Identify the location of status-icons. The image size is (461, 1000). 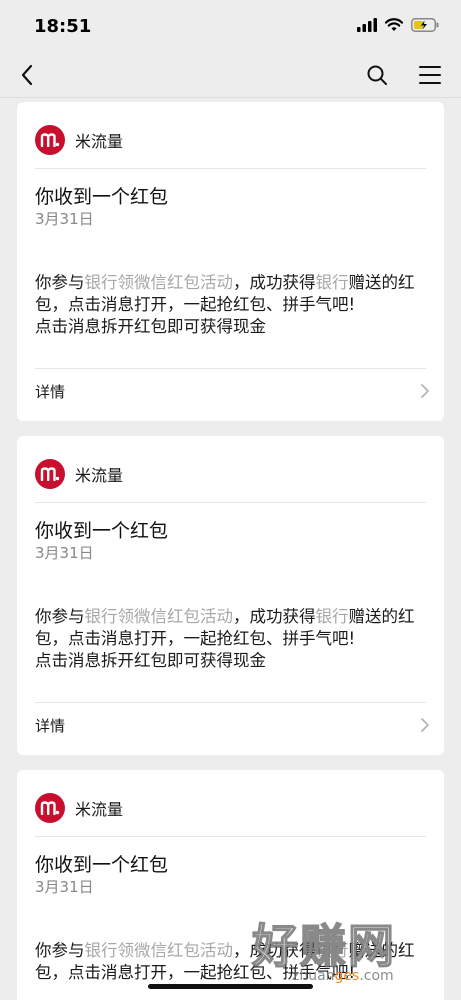
(398, 25).